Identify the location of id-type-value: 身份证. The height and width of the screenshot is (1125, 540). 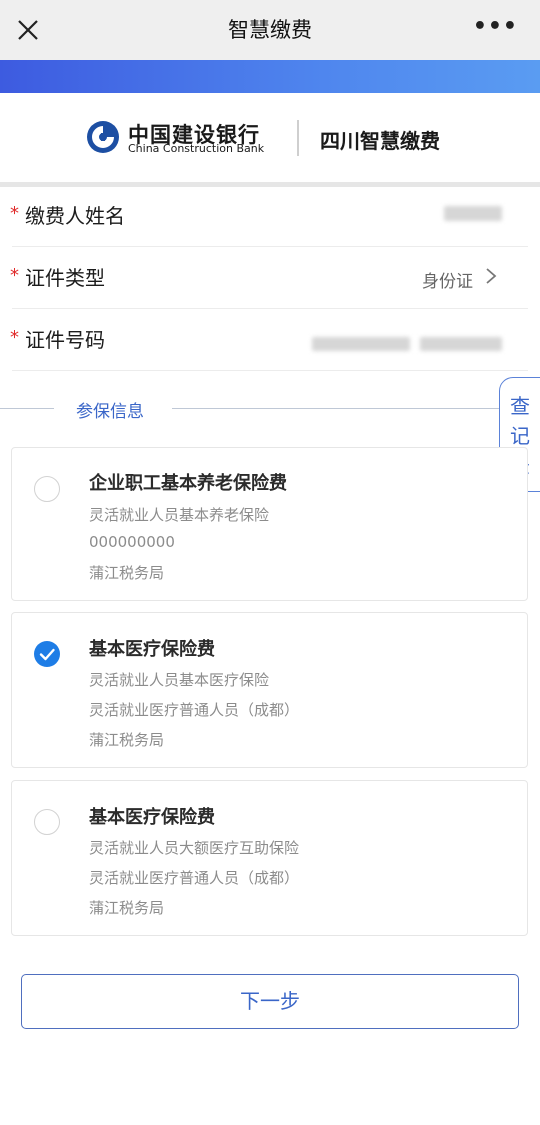
(447, 282).